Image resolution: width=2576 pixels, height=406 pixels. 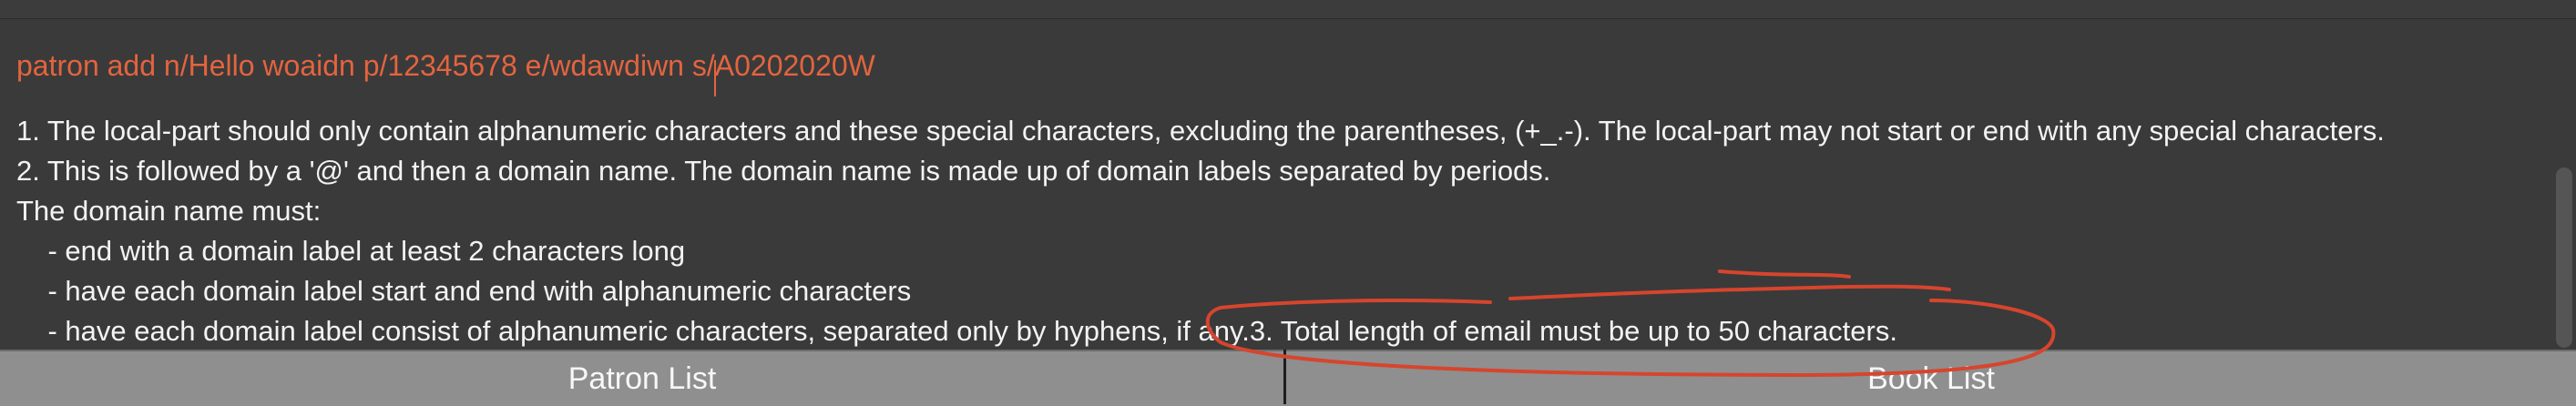 What do you see at coordinates (2564, 258) in the screenshot?
I see `scrollbar-thumb` at bounding box center [2564, 258].